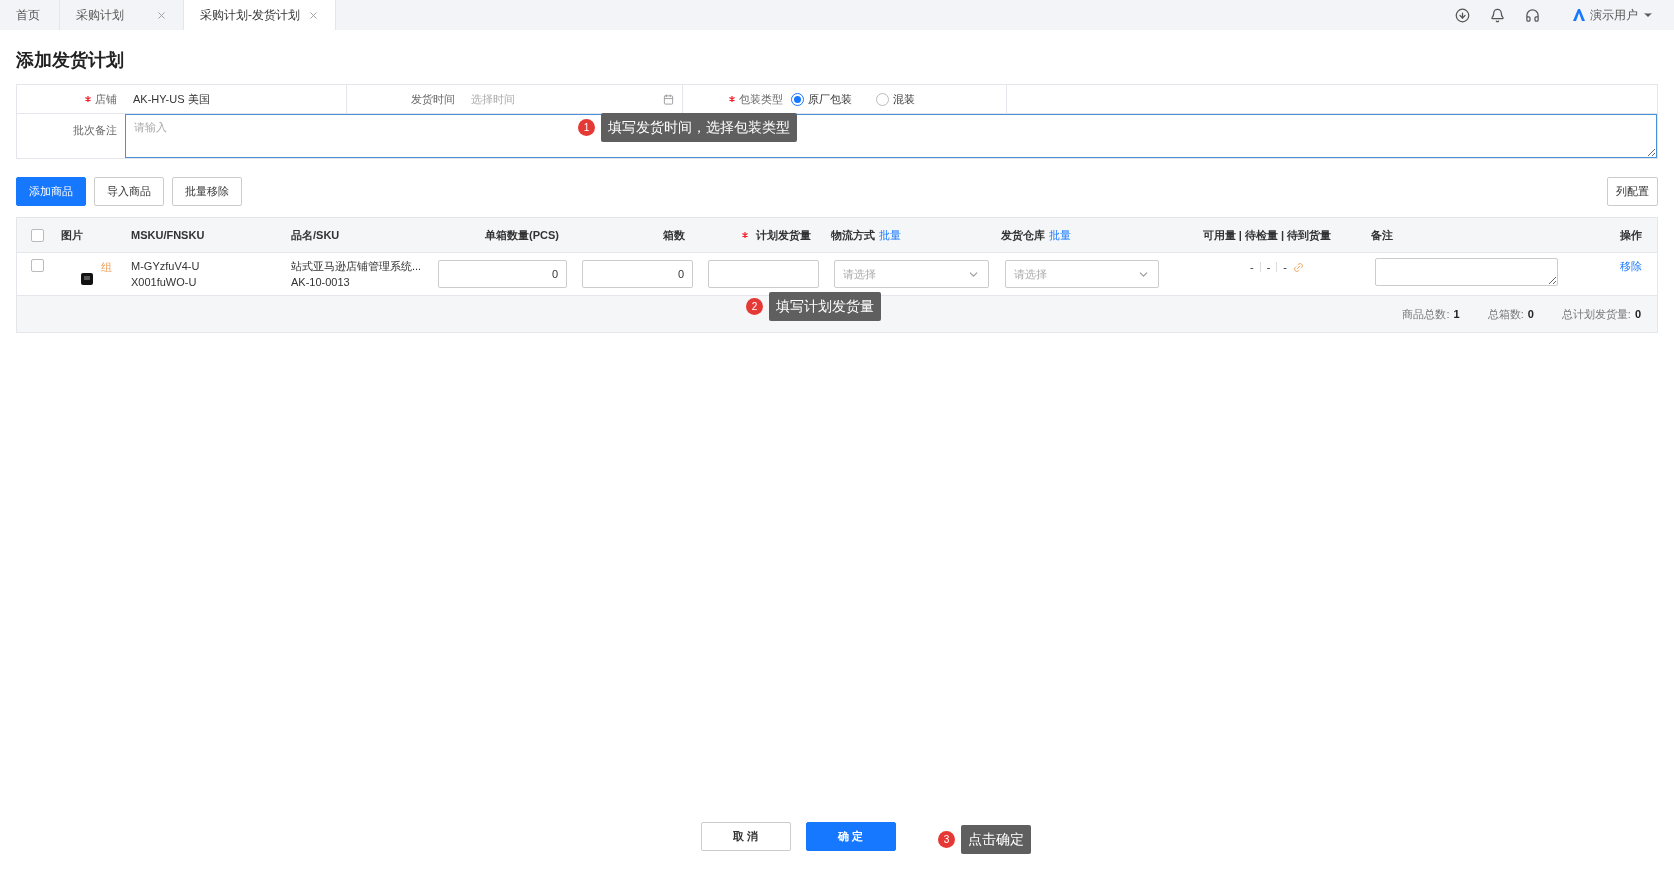 This screenshot has height=872, width=1674. I want to click on summary-value: 1, so click(1456, 314).